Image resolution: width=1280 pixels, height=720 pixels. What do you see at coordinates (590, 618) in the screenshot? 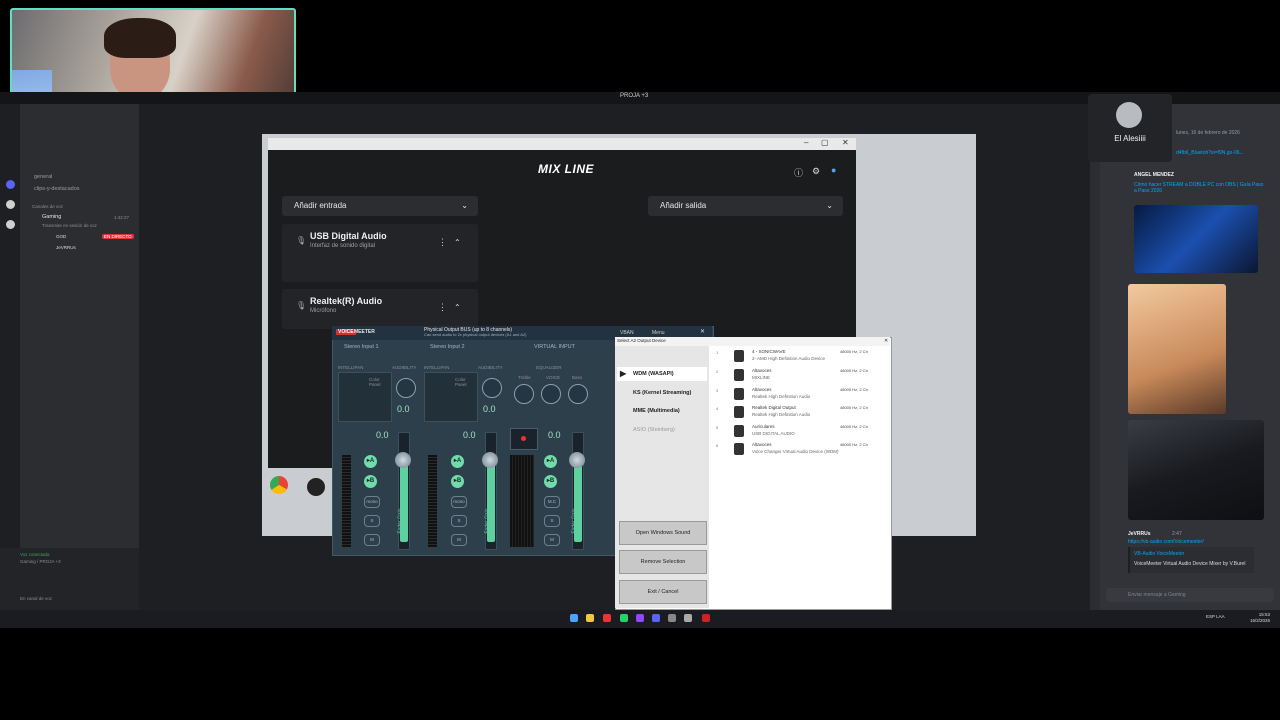
I see `explorer-icon` at bounding box center [590, 618].